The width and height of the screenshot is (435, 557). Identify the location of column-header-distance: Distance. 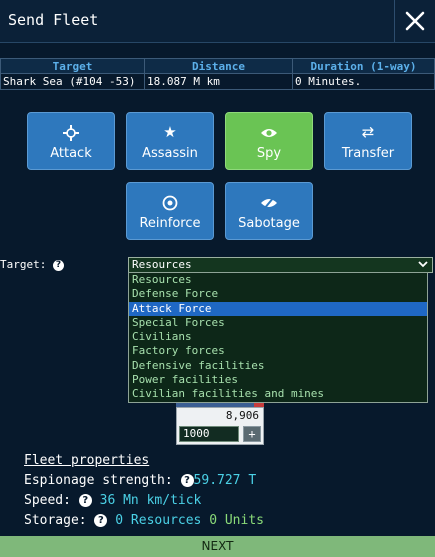
(218, 66).